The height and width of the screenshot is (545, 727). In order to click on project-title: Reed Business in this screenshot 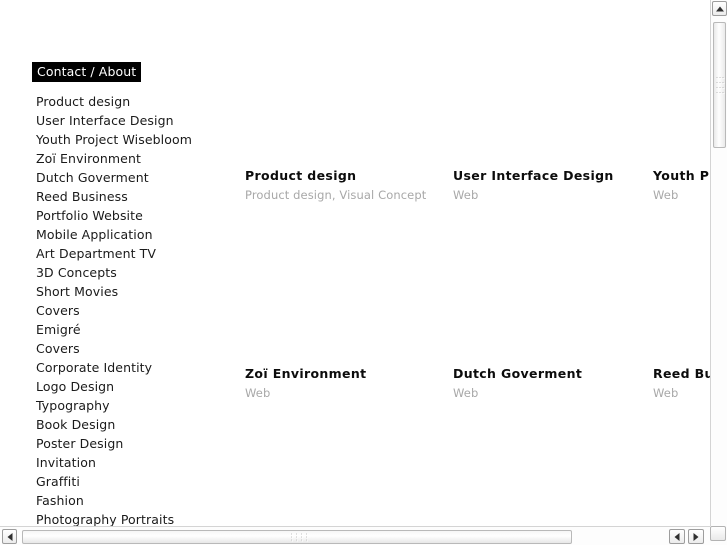, I will do `click(681, 373)`.